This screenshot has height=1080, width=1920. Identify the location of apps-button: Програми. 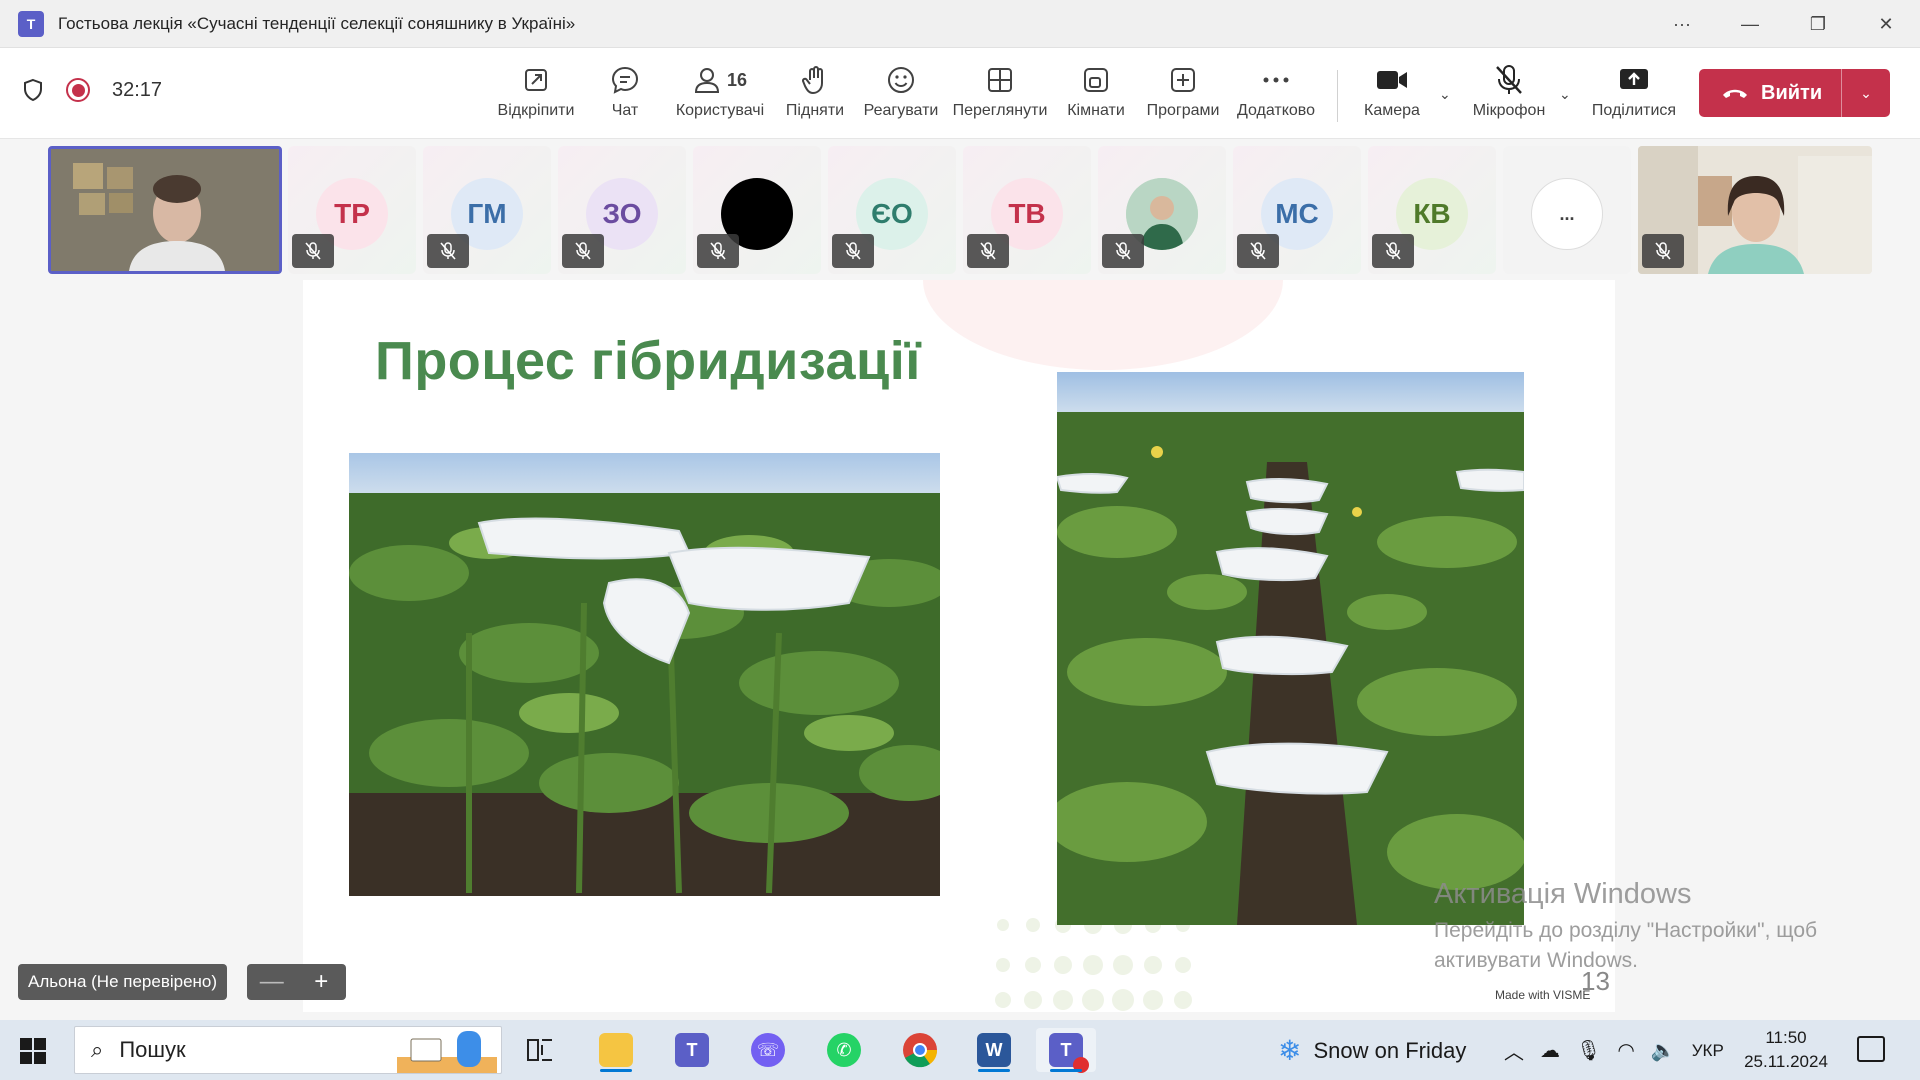
(1183, 91).